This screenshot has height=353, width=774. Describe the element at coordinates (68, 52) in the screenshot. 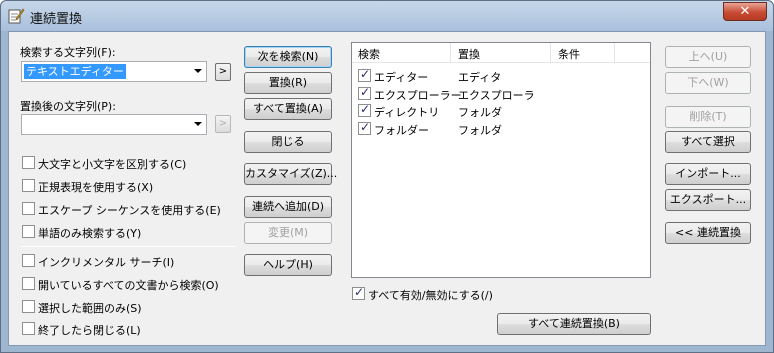

I see `search-label: 検索する文字列(F):` at that location.